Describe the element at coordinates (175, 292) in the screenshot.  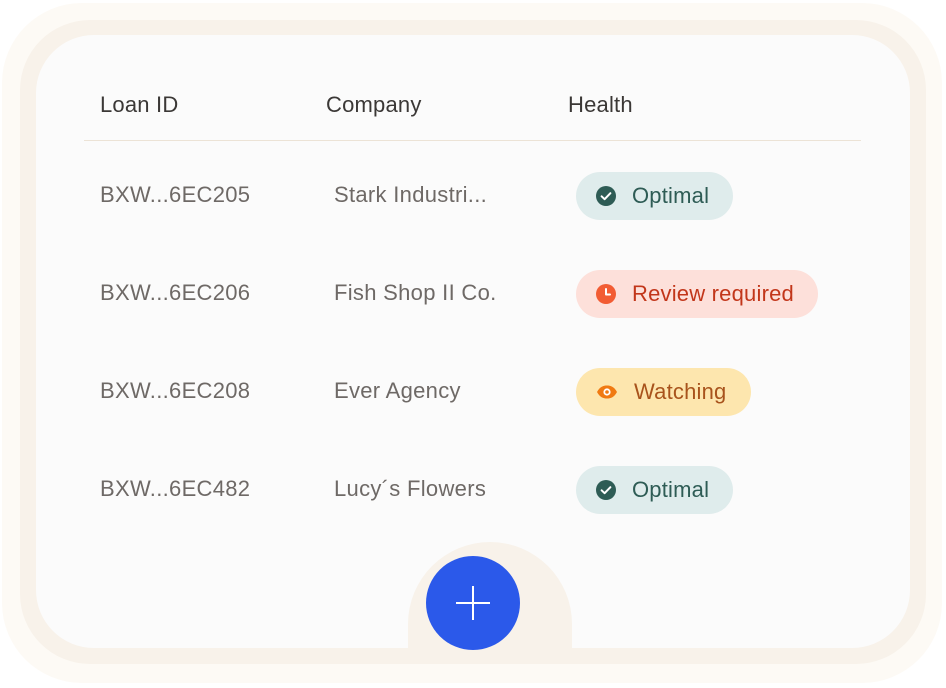
I see `loan-id-cell: BXW...6EC206` at that location.